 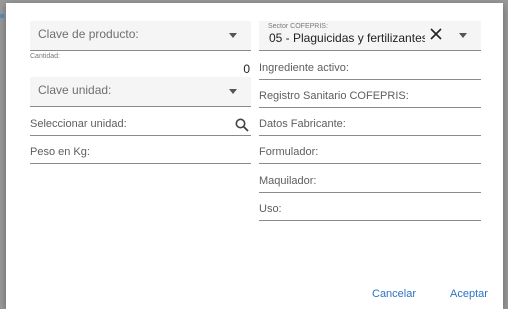 I want to click on peso-label: Peso en Kg:, so click(x=60, y=152).